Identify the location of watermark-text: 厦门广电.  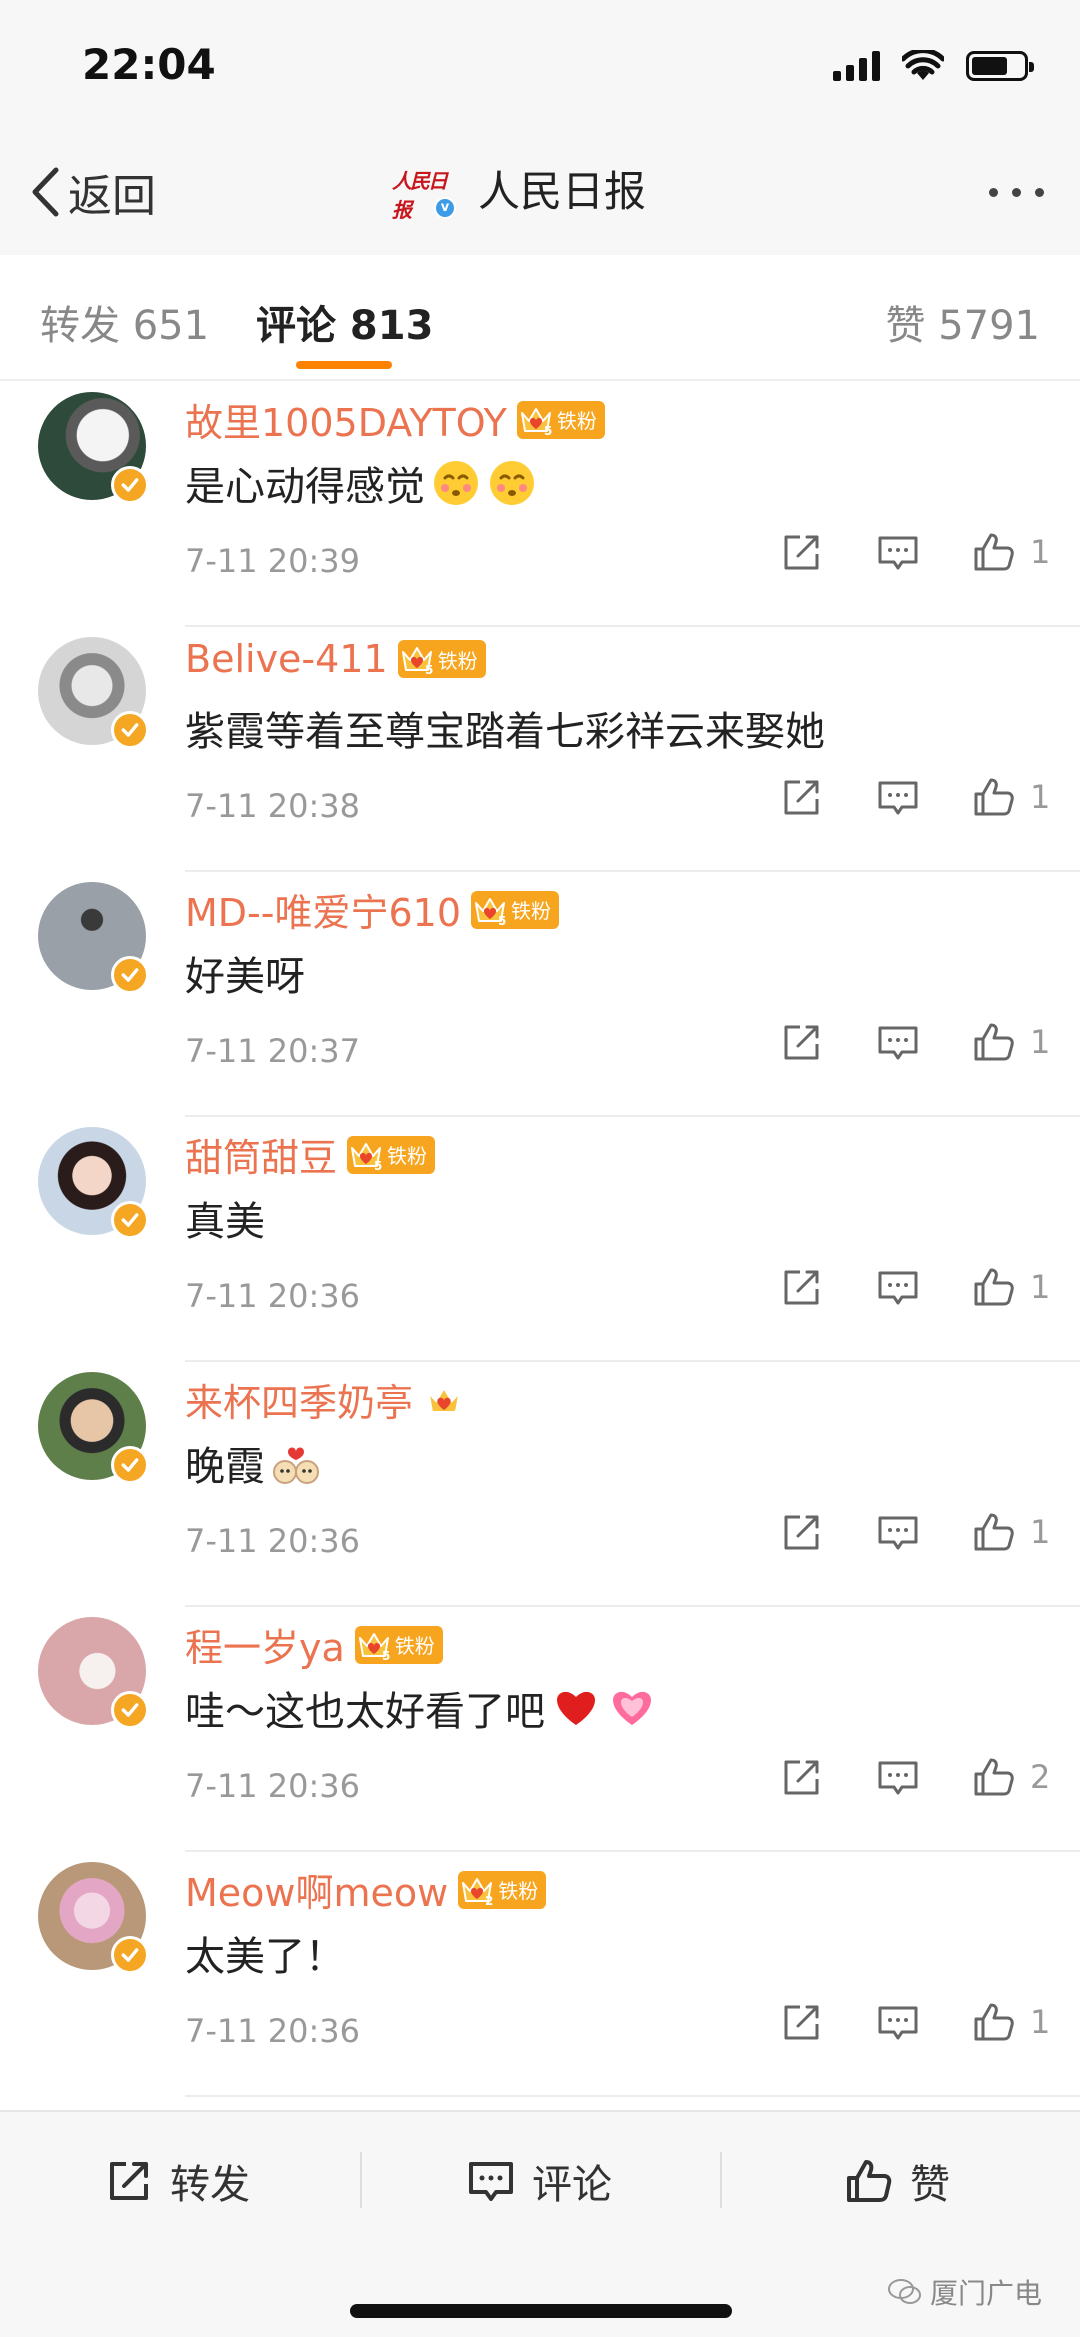
(985, 2293).